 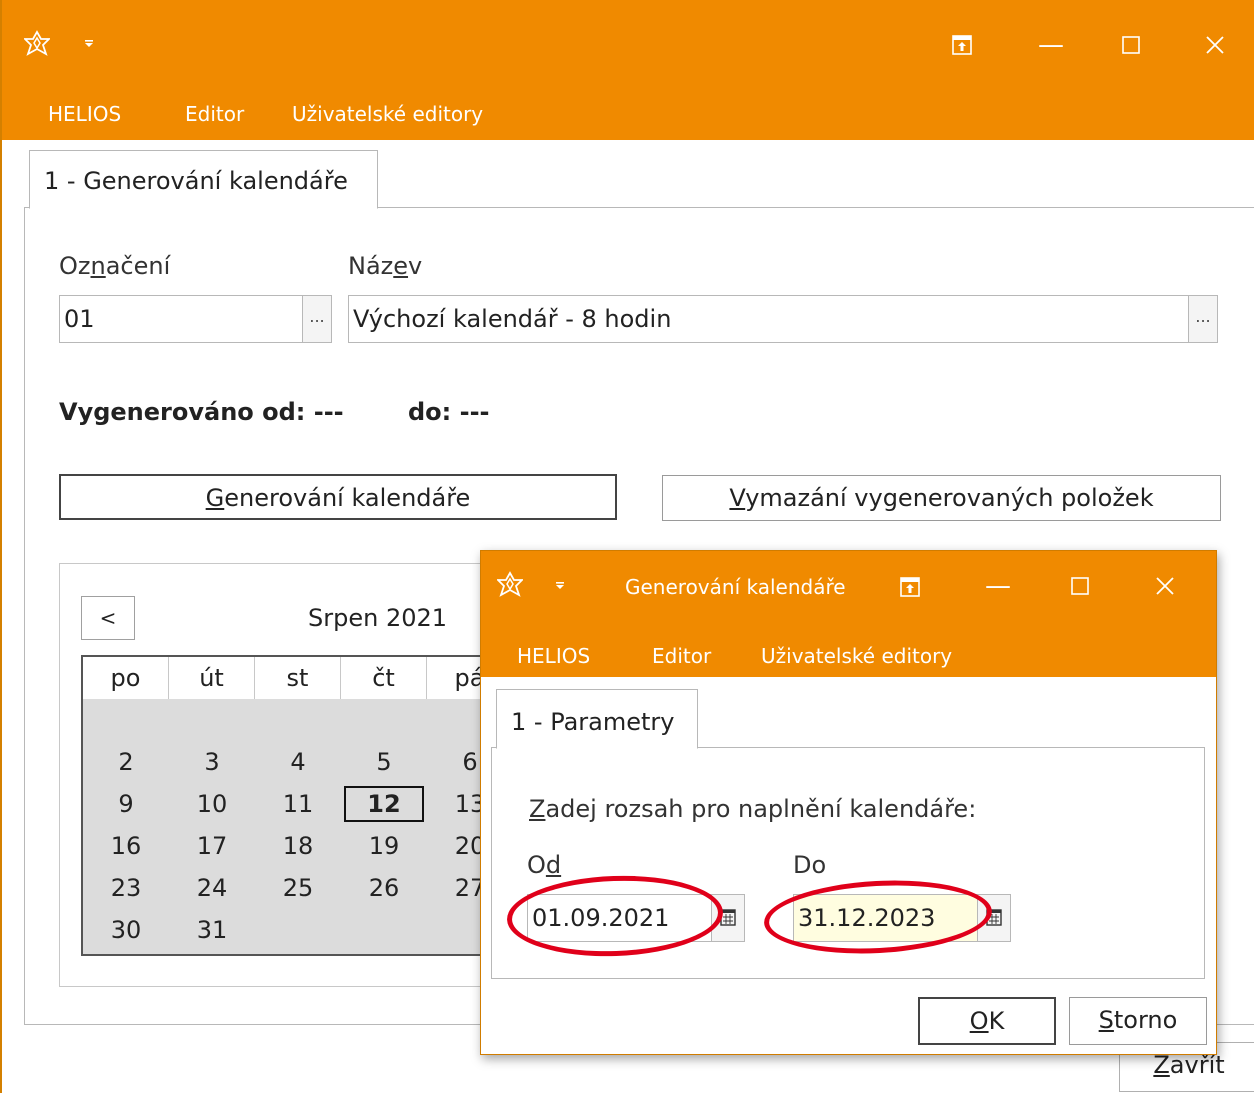 What do you see at coordinates (449, 412) in the screenshot?
I see `generated-to-text: do: ---` at bounding box center [449, 412].